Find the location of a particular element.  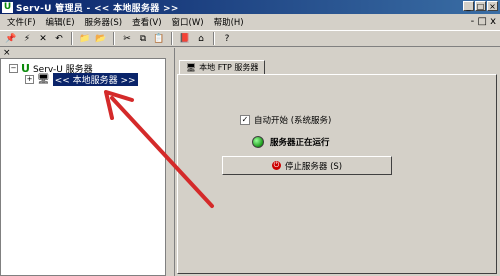

help-icon: ? is located at coordinates (227, 39).